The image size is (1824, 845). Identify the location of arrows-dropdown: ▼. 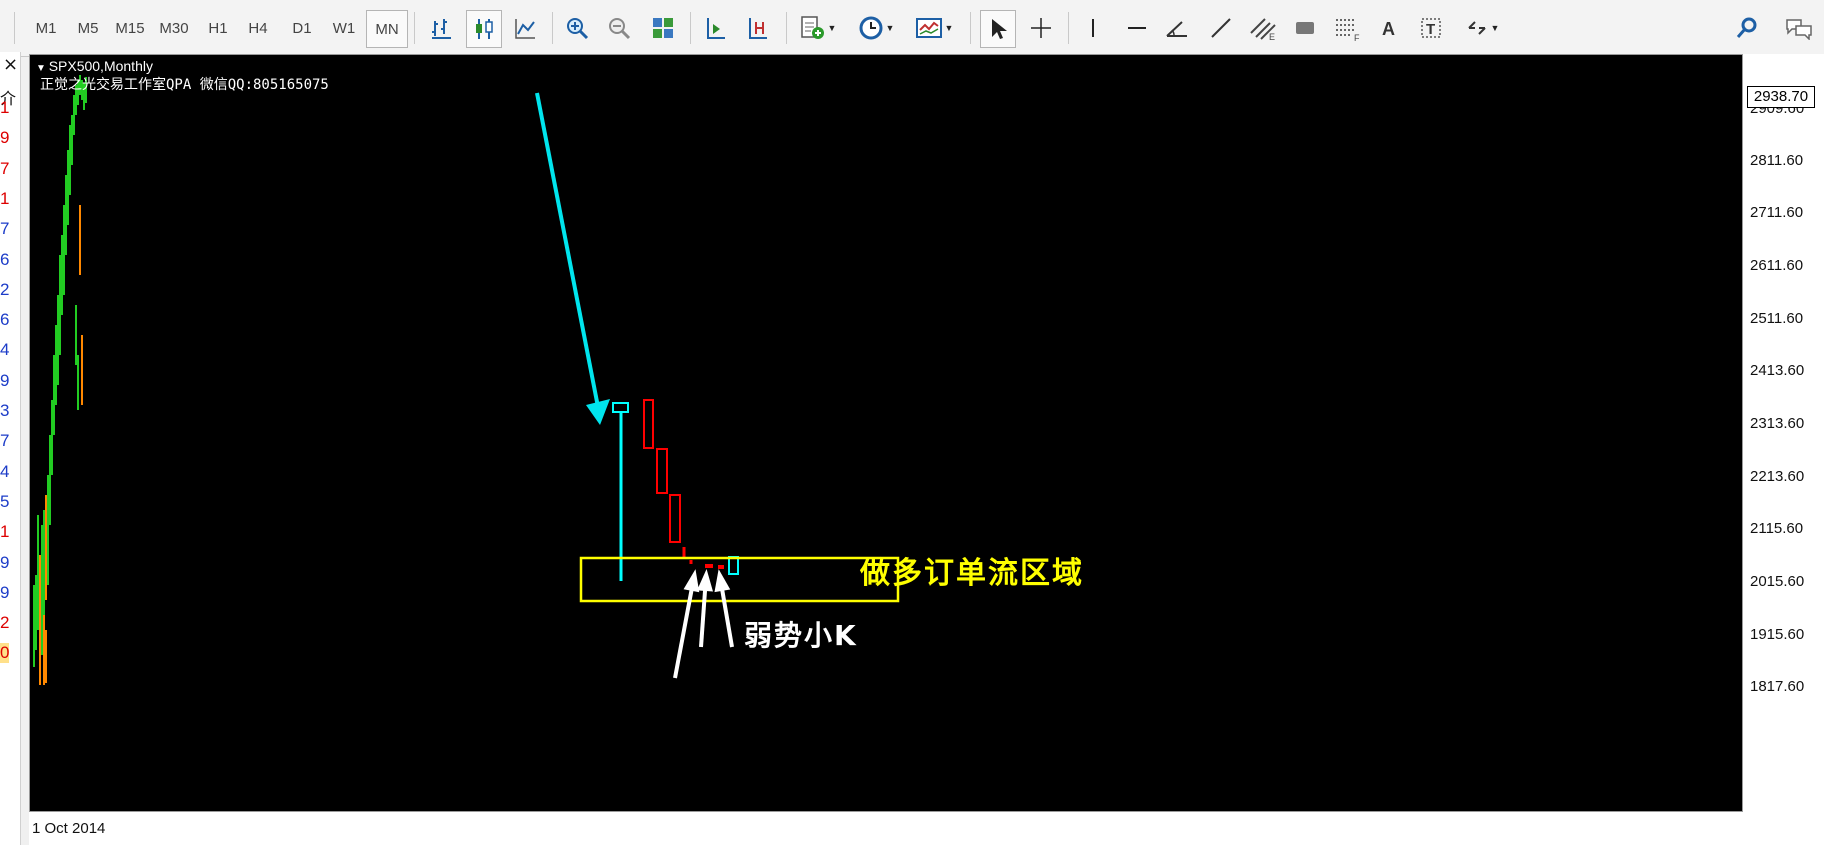
(1482, 28).